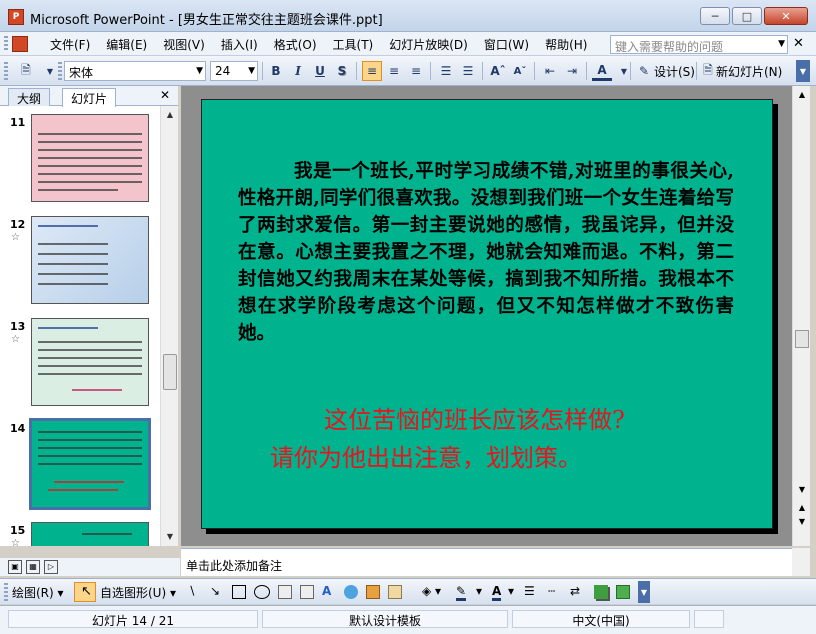 Image resolution: width=816 pixels, height=634 pixels. What do you see at coordinates (50, 71) in the screenshot?
I see `toolbar-options-icon: ▼` at bounding box center [50, 71].